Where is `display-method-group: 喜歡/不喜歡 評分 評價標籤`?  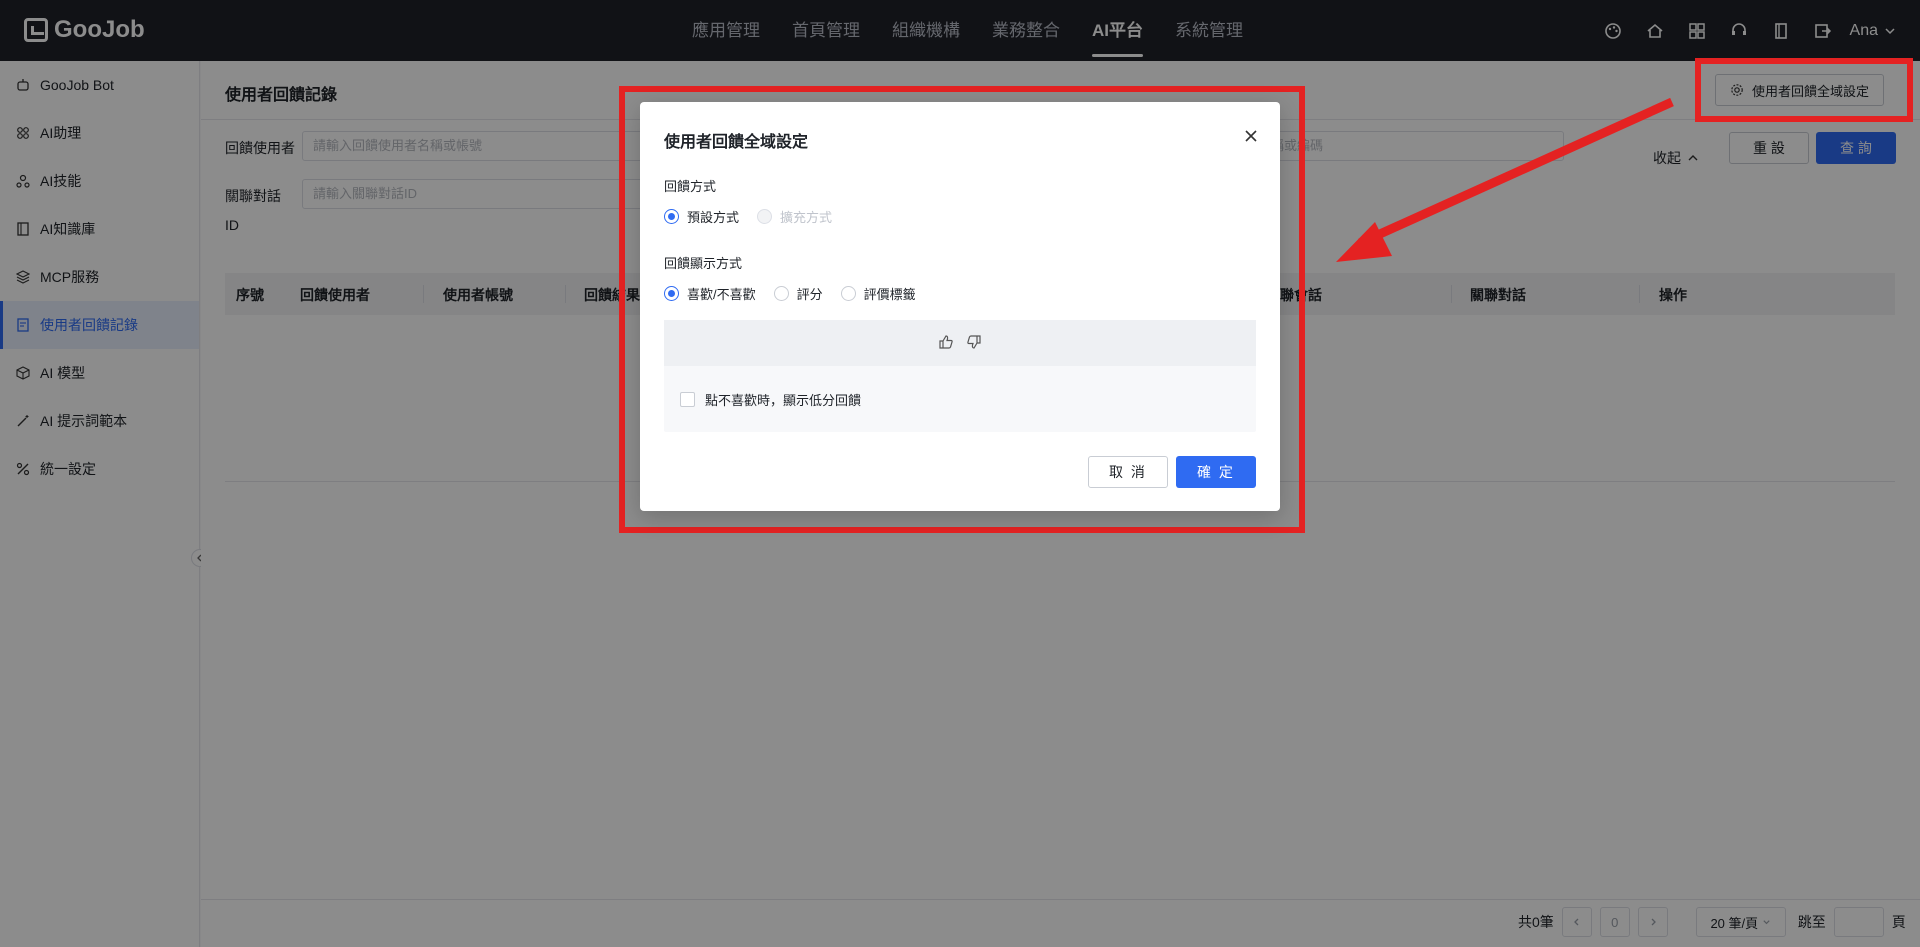
display-method-group: 喜歡/不喜歡 評分 評價標籤 is located at coordinates (799, 293).